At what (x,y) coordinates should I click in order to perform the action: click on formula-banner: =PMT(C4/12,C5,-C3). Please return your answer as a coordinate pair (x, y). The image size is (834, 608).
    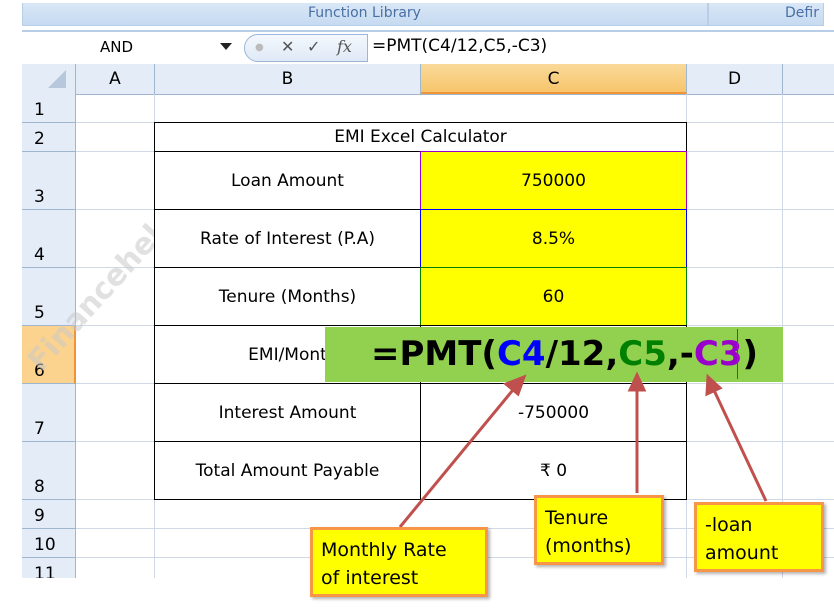
    Looking at the image, I should click on (554, 354).